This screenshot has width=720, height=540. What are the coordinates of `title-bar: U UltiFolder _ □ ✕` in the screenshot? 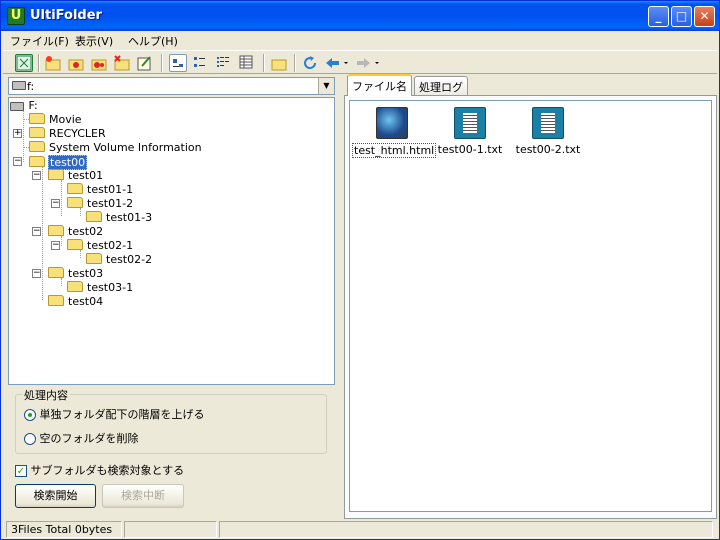 It's located at (360, 16).